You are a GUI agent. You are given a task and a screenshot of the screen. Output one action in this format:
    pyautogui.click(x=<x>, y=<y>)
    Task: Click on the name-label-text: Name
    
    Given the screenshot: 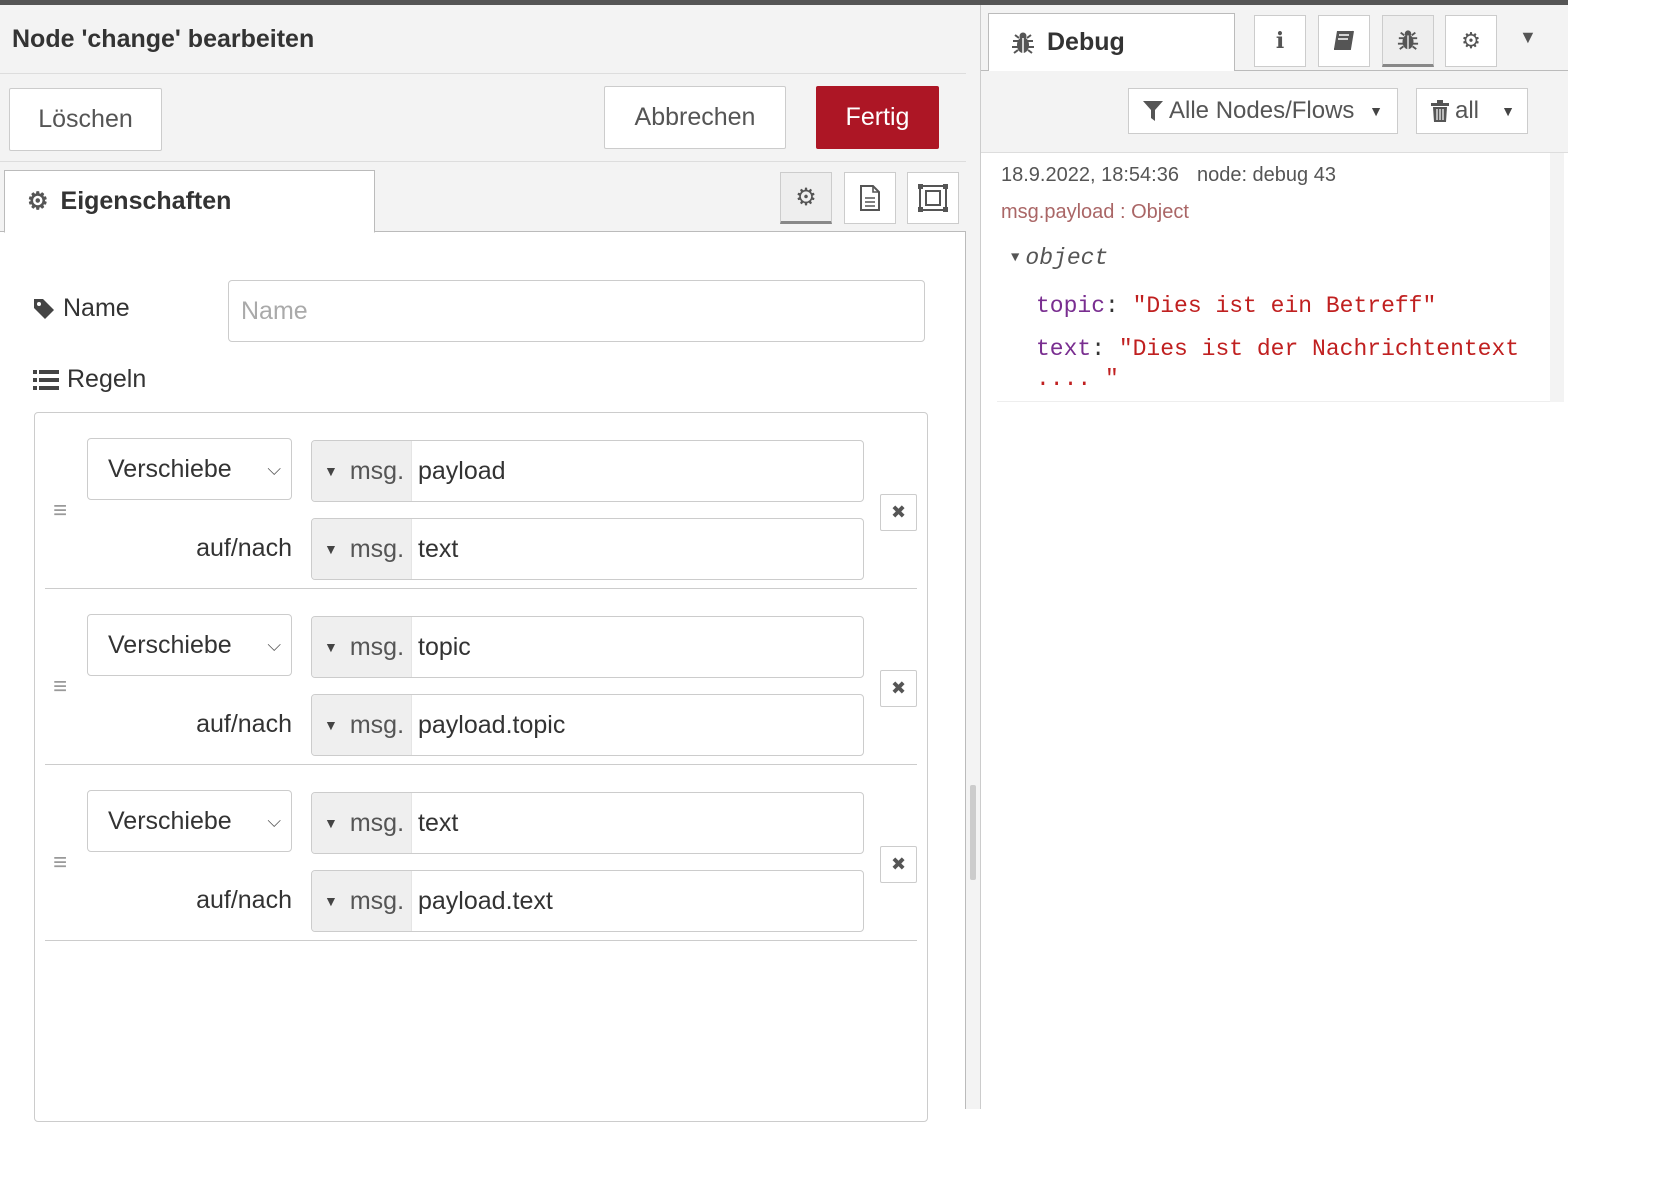 What is the action you would take?
    pyautogui.click(x=96, y=308)
    